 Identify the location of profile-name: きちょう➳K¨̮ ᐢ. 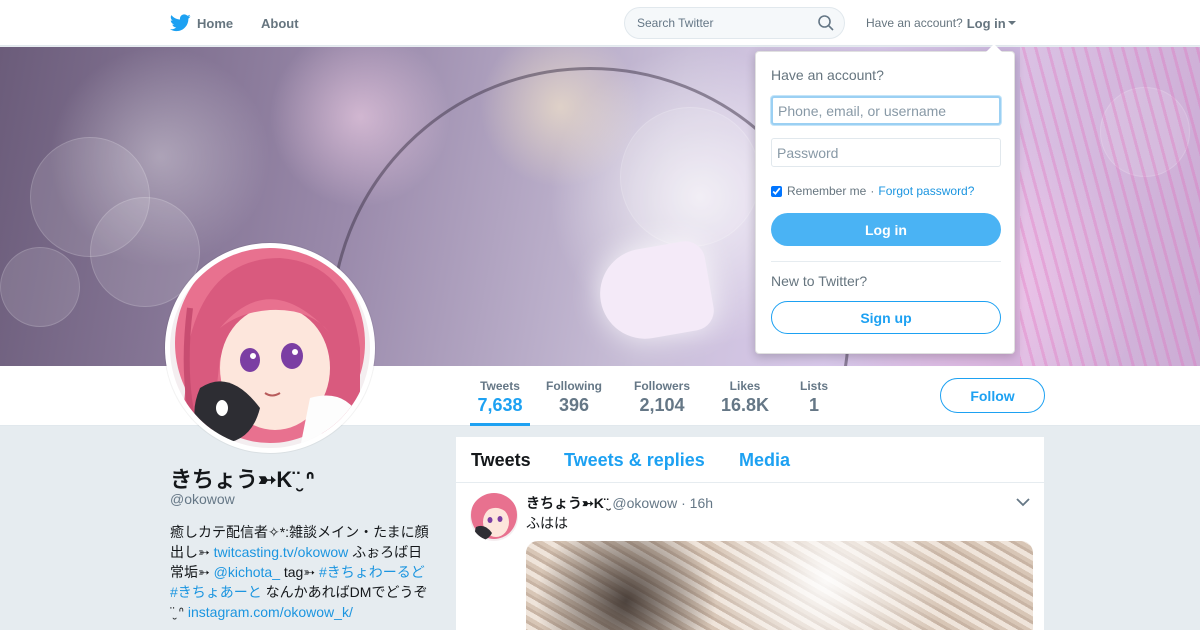
(242, 479).